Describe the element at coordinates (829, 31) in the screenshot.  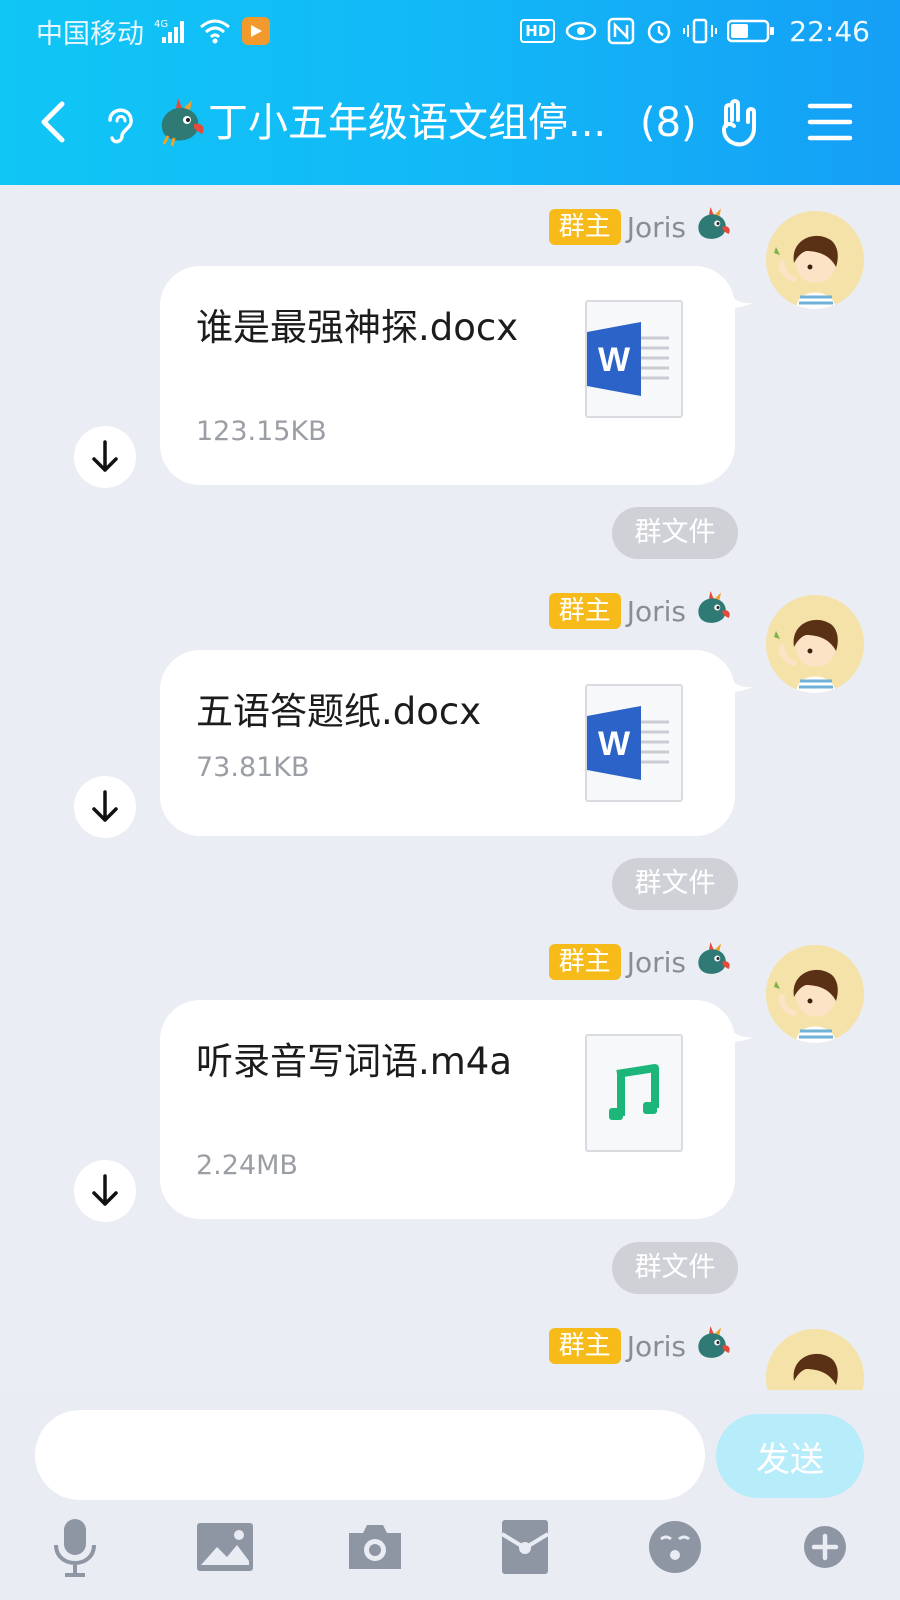
I see `clock-time: 22:46` at that location.